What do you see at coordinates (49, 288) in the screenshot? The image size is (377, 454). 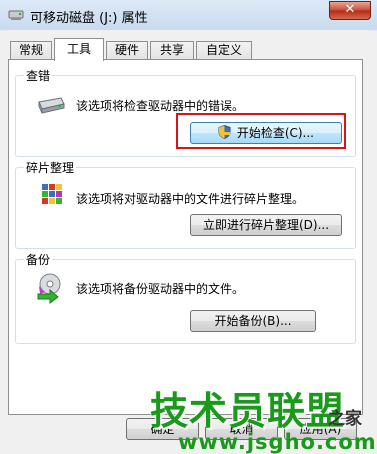 I see `backup-icon` at bounding box center [49, 288].